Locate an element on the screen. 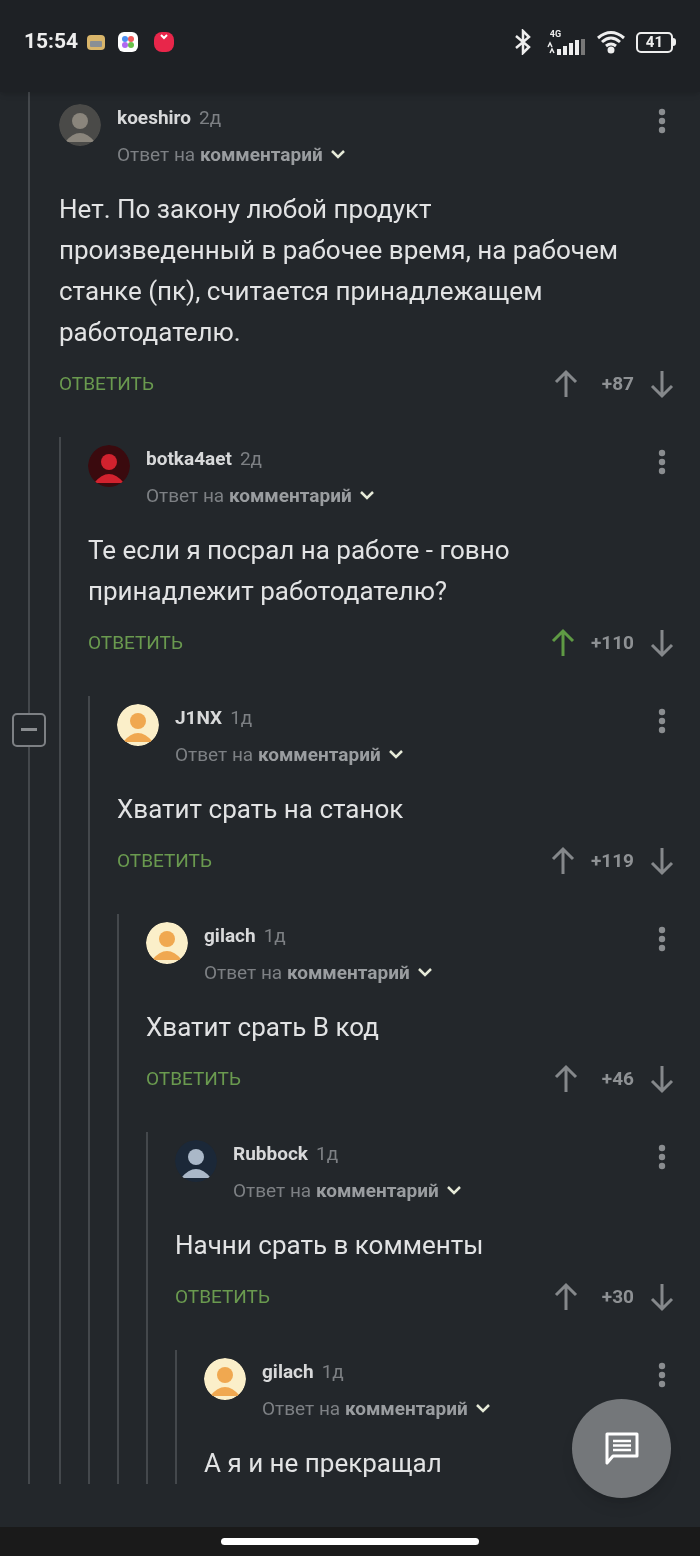 The image size is (700, 1556). minus-icon is located at coordinates (29, 730).